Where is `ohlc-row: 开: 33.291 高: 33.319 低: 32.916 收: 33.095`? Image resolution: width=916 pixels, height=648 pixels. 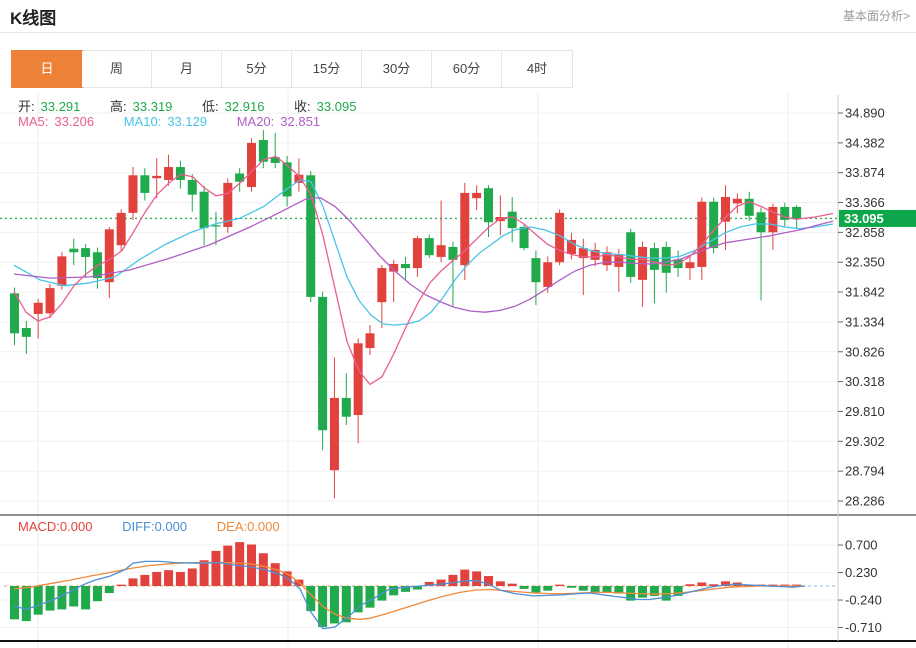
ohlc-row: 开: 33.291 高: 33.319 低: 32.916 收: 33.095 is located at coordinates (190, 105).